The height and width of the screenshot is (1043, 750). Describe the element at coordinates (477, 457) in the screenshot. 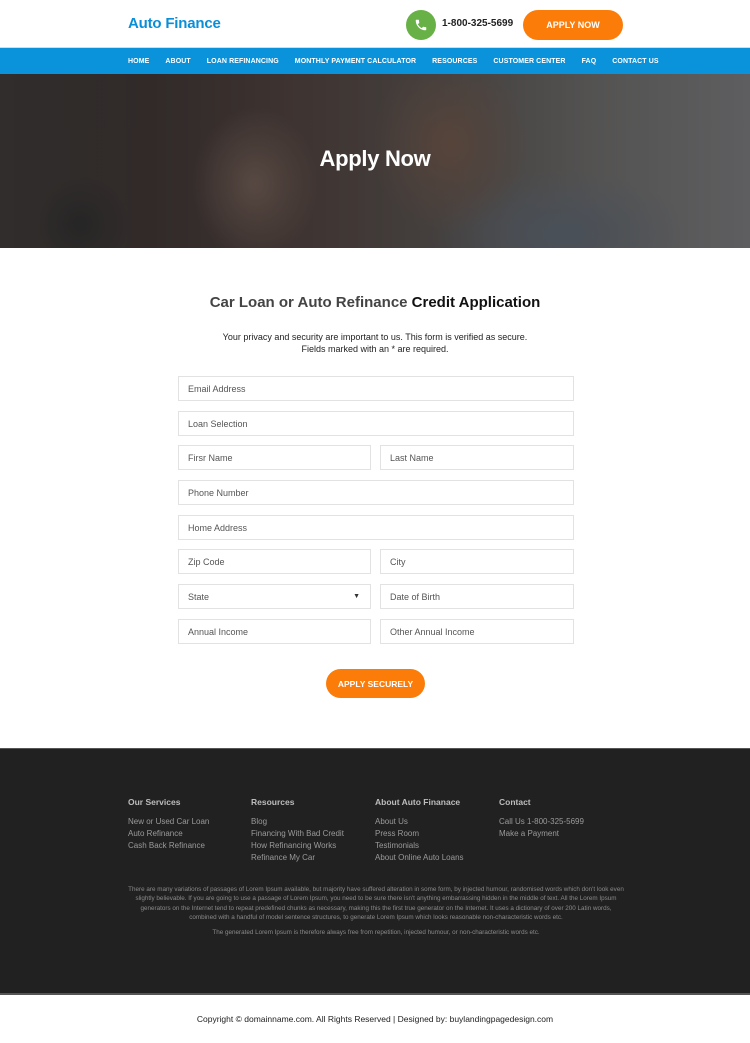

I see `last-name-field: Last Name` at that location.